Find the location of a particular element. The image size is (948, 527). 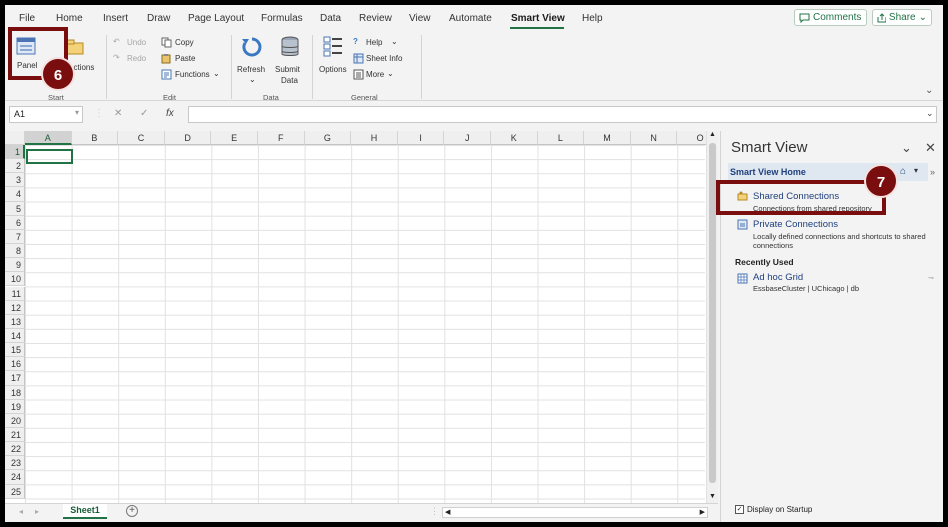

expand-pane-icon: » is located at coordinates (932, 172).